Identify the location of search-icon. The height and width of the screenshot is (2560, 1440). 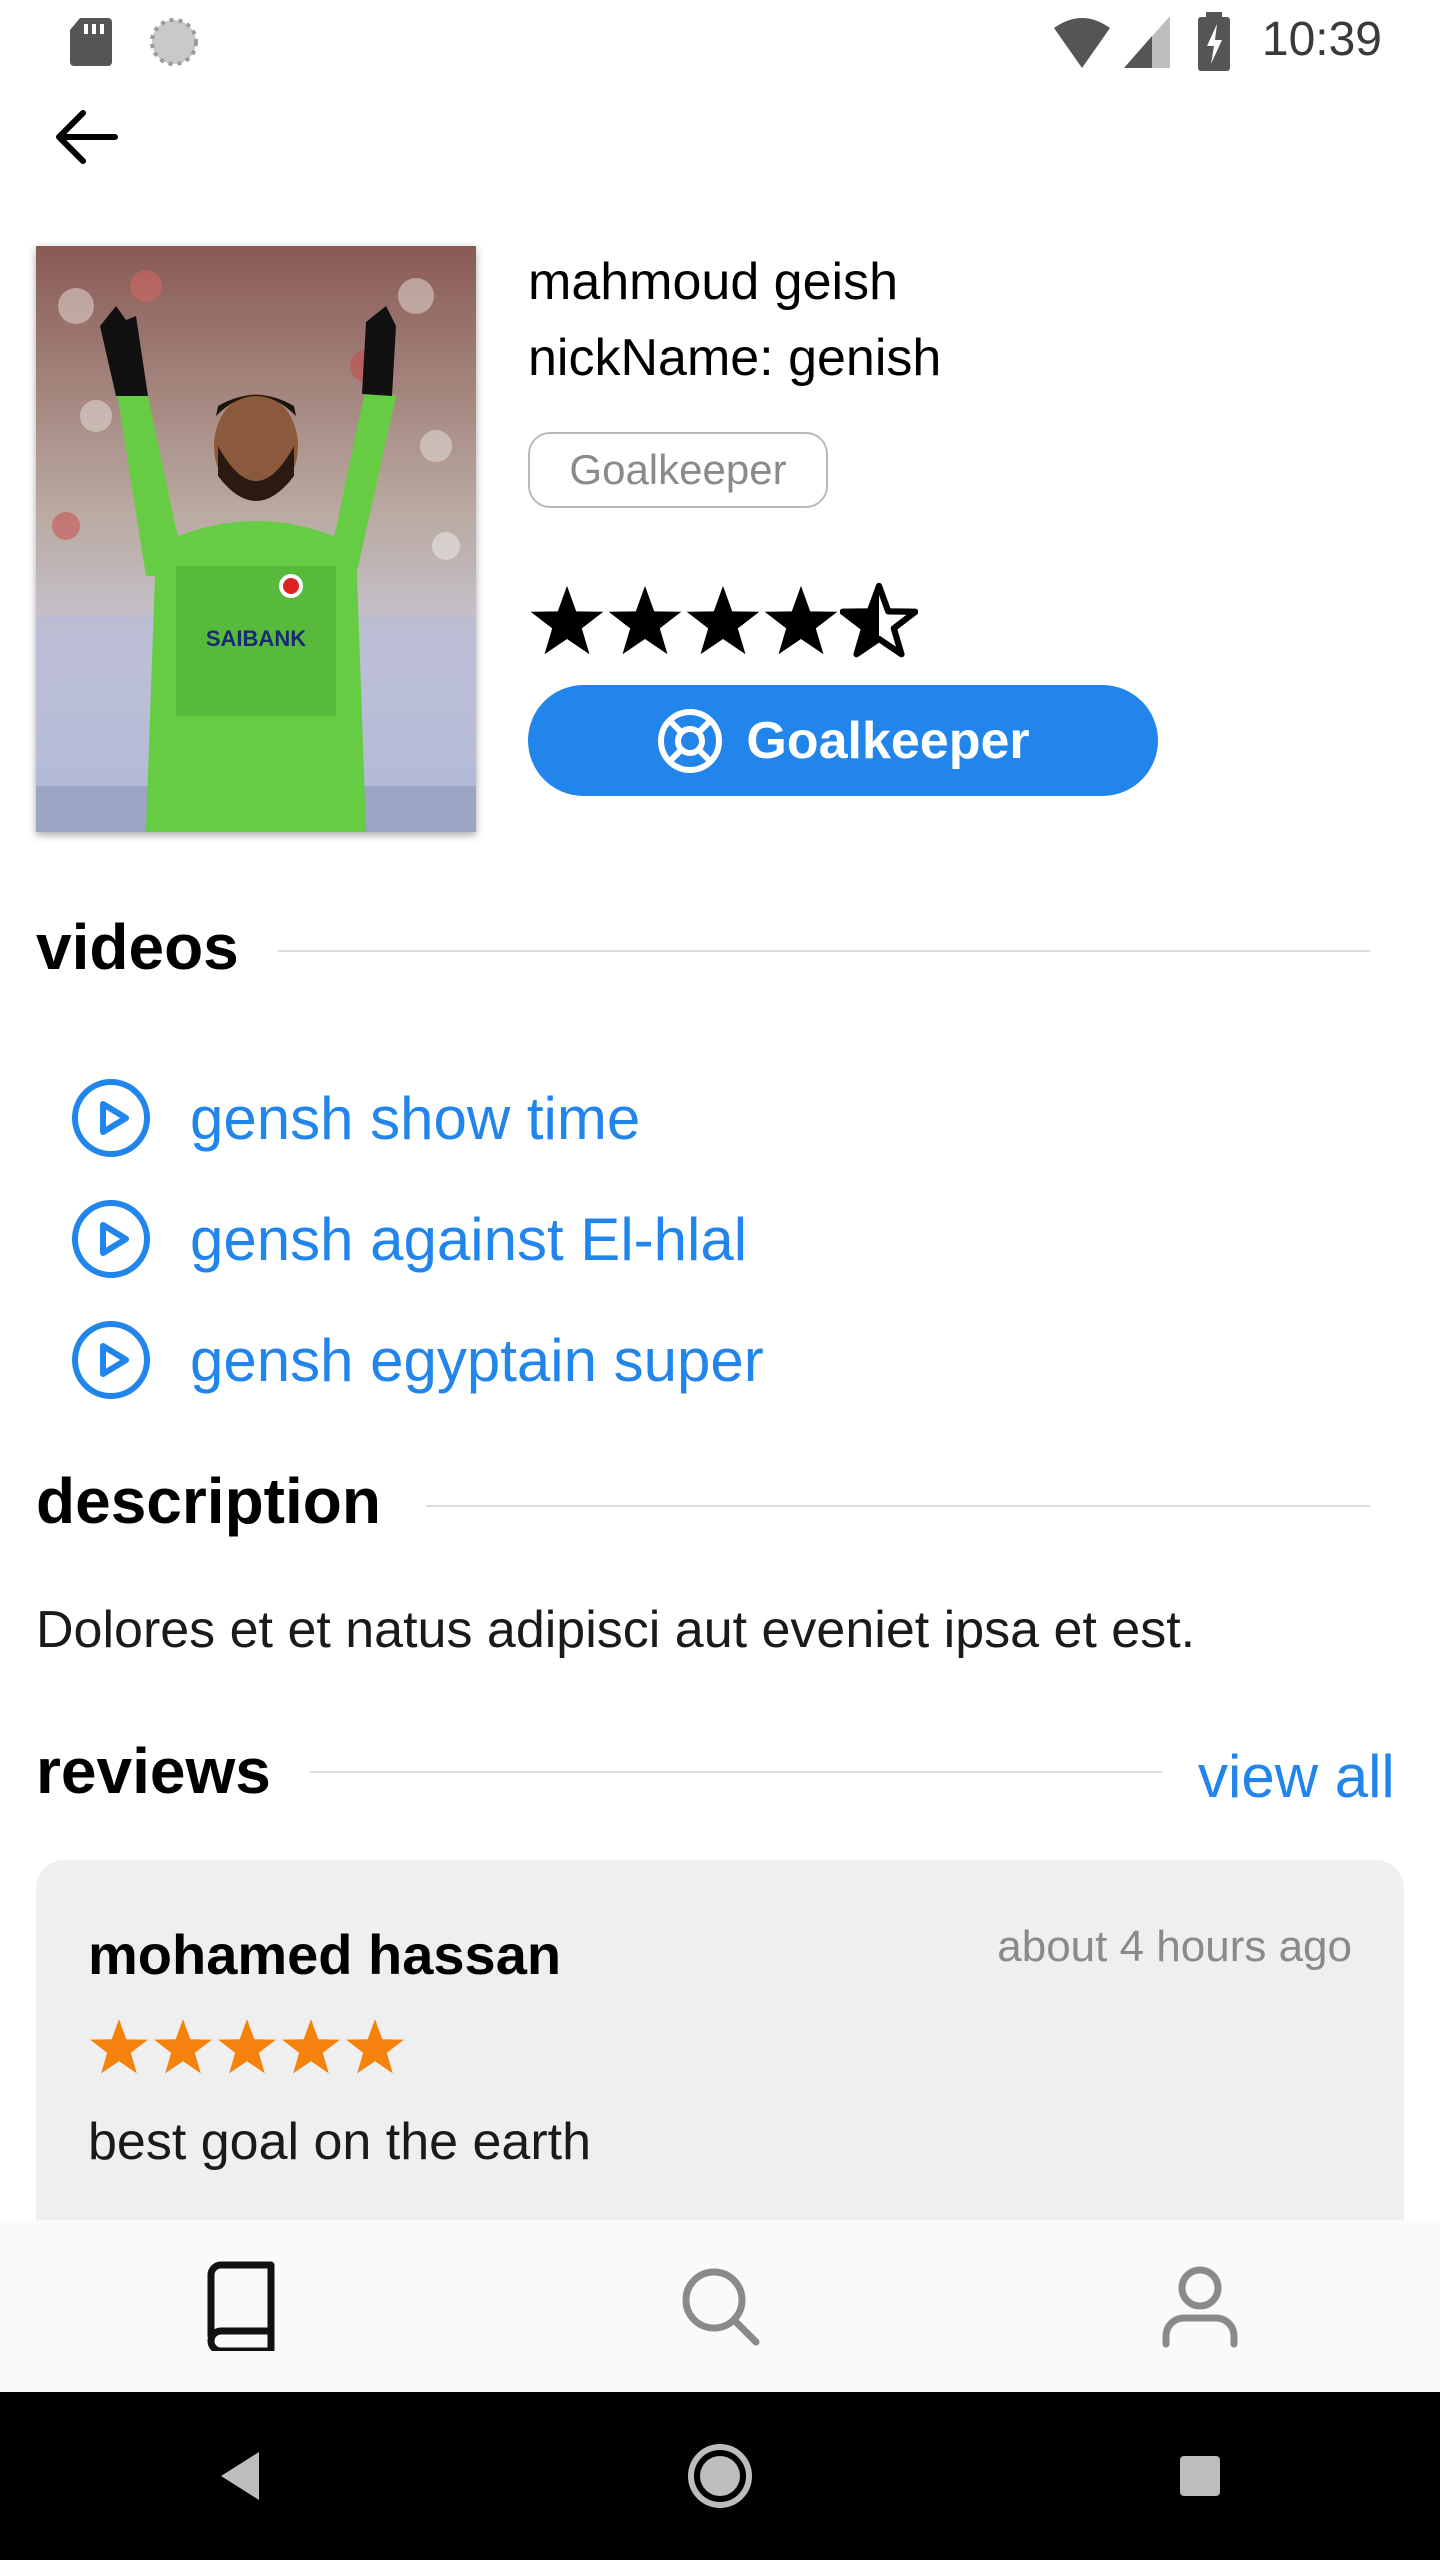
(721, 2307).